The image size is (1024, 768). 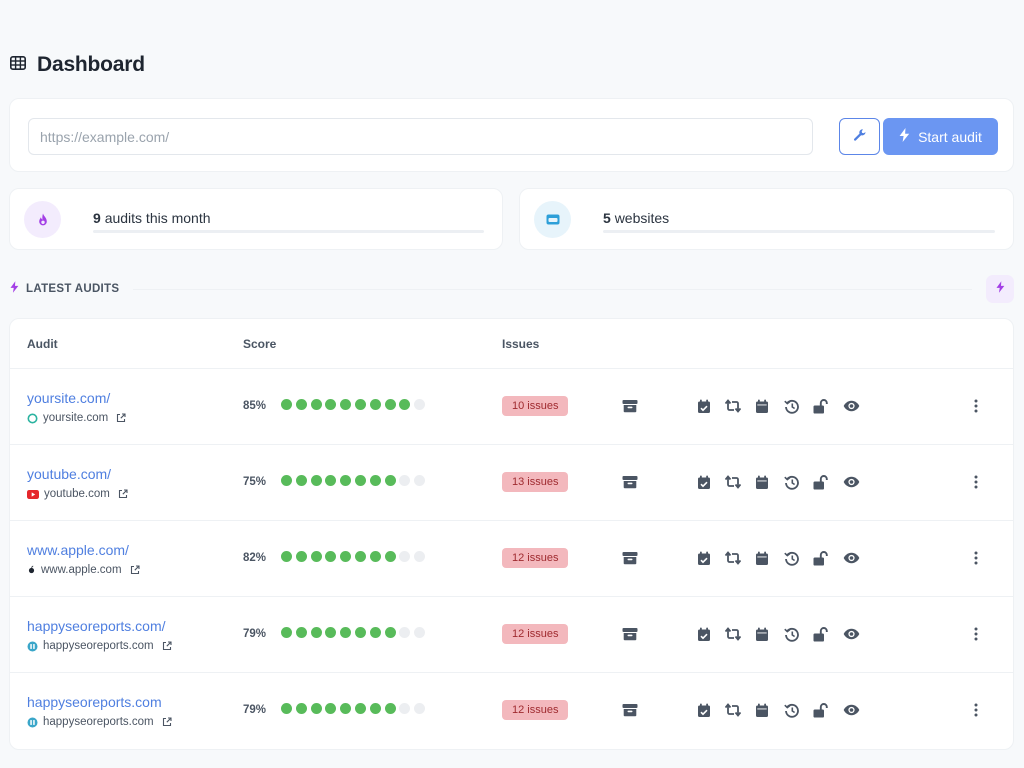 What do you see at coordinates (512, 289) in the screenshot?
I see `latest-audits-header: LATEST AUDITS` at bounding box center [512, 289].